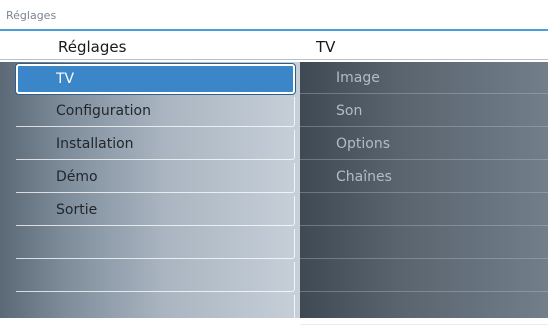 The width and height of the screenshot is (548, 325). Describe the element at coordinates (424, 112) in the screenshot. I see `submenu-item-son: Son` at that location.